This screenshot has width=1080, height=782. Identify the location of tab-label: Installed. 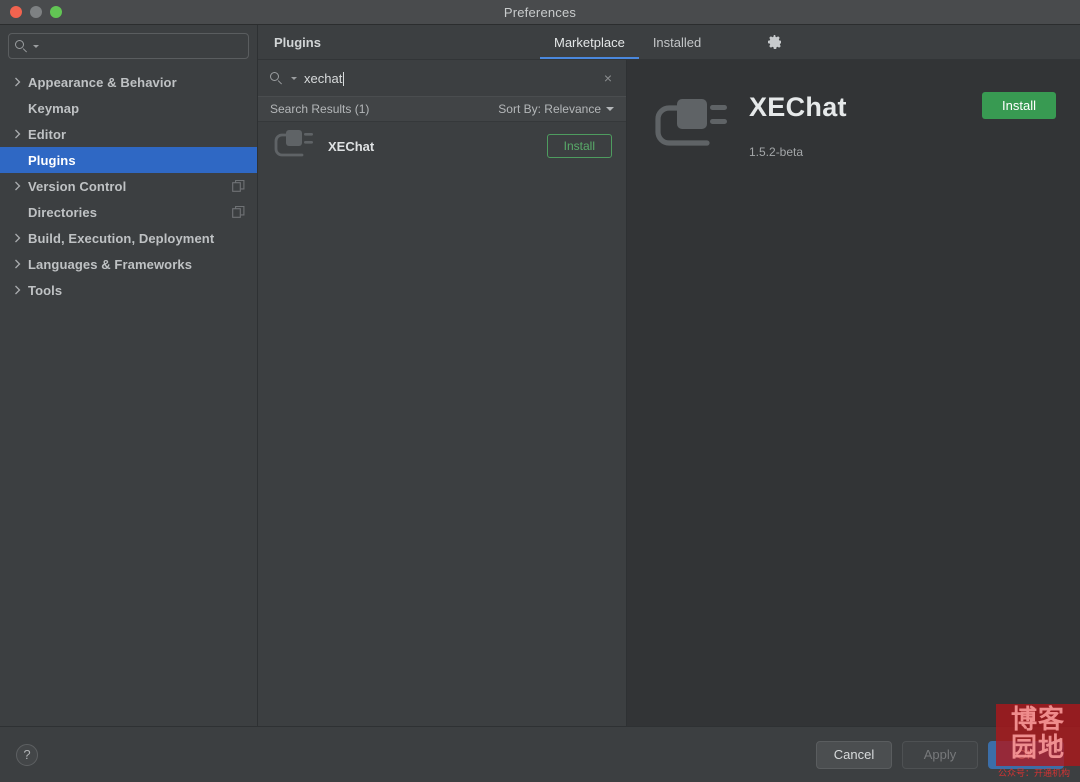
(677, 42).